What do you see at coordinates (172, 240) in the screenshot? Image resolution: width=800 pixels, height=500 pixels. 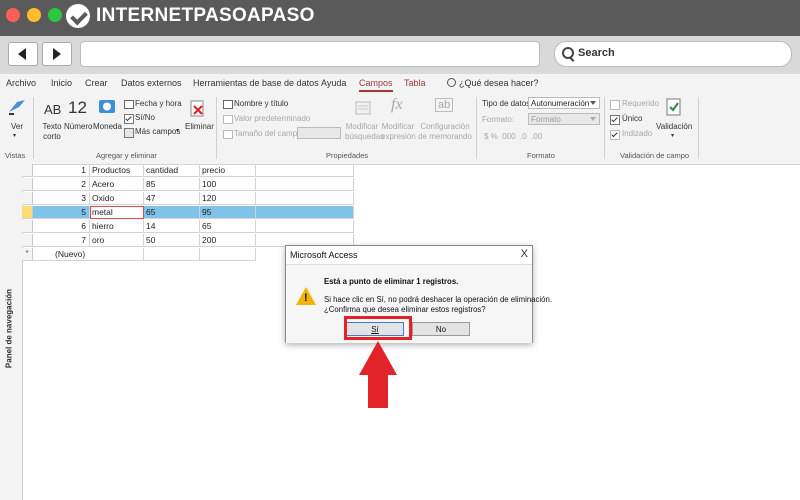 I see `cantidad-cell: 50` at bounding box center [172, 240].